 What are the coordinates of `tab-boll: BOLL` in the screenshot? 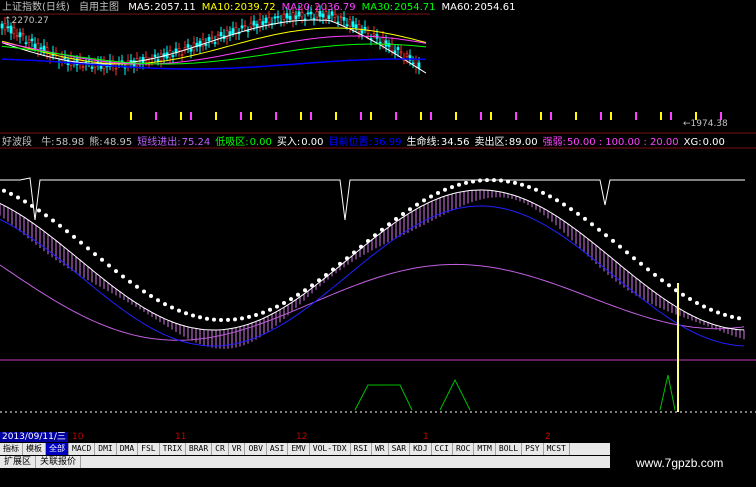 It's located at (509, 449).